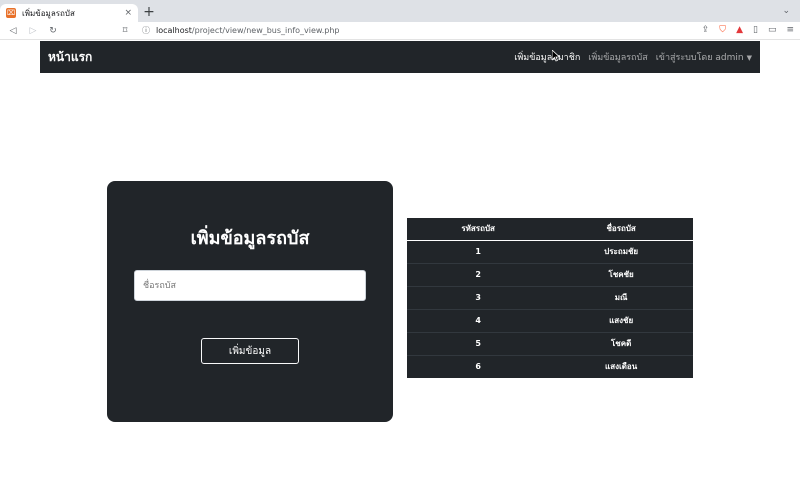 Image resolution: width=800 pixels, height=500 pixels. I want to click on table-row: 2 โชคชัย, so click(550, 274).